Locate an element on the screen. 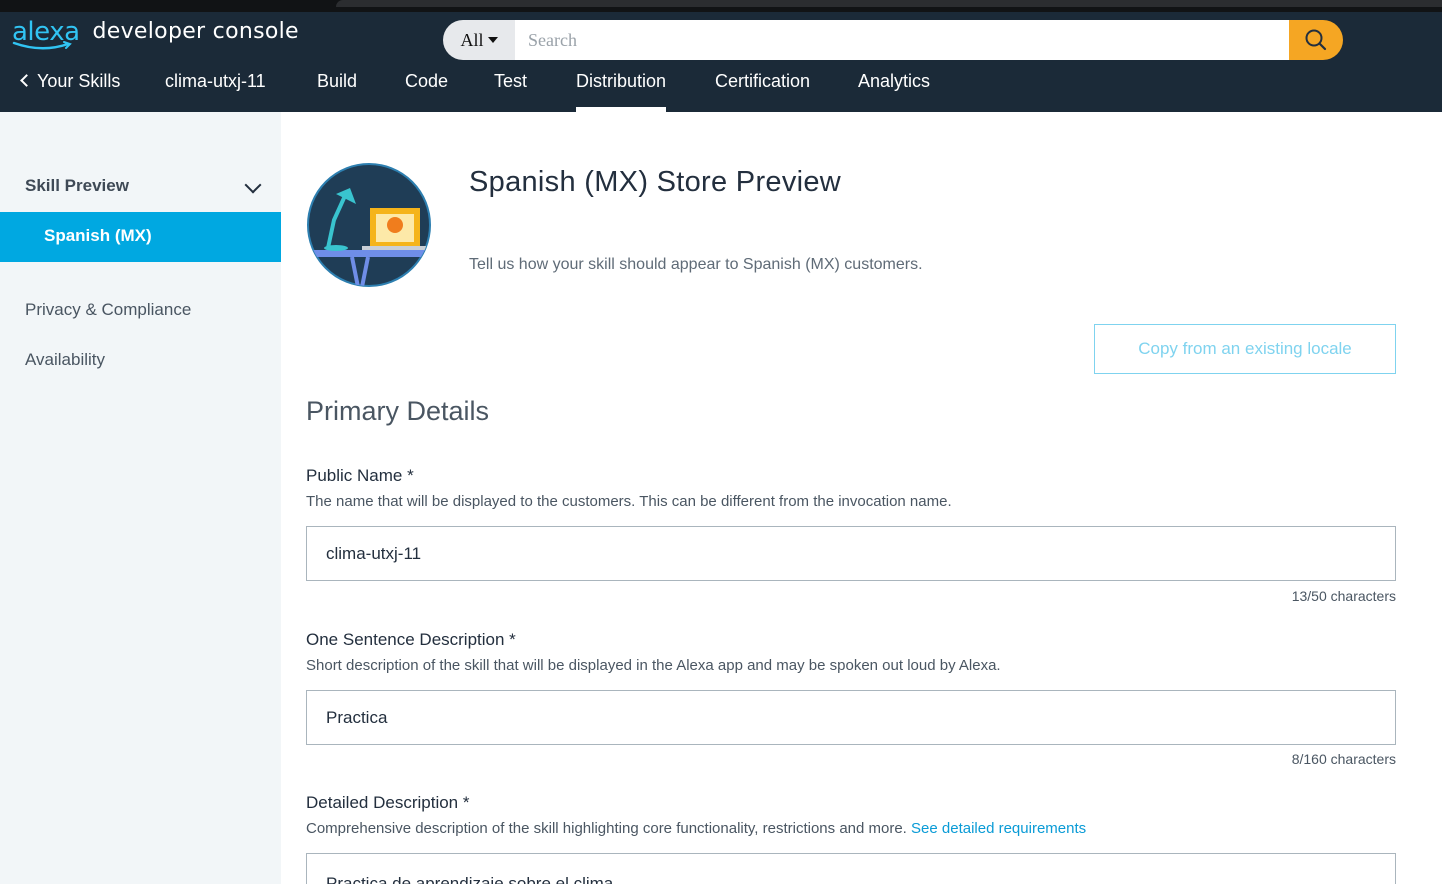  tab-analytics: Analytics is located at coordinates (894, 90).